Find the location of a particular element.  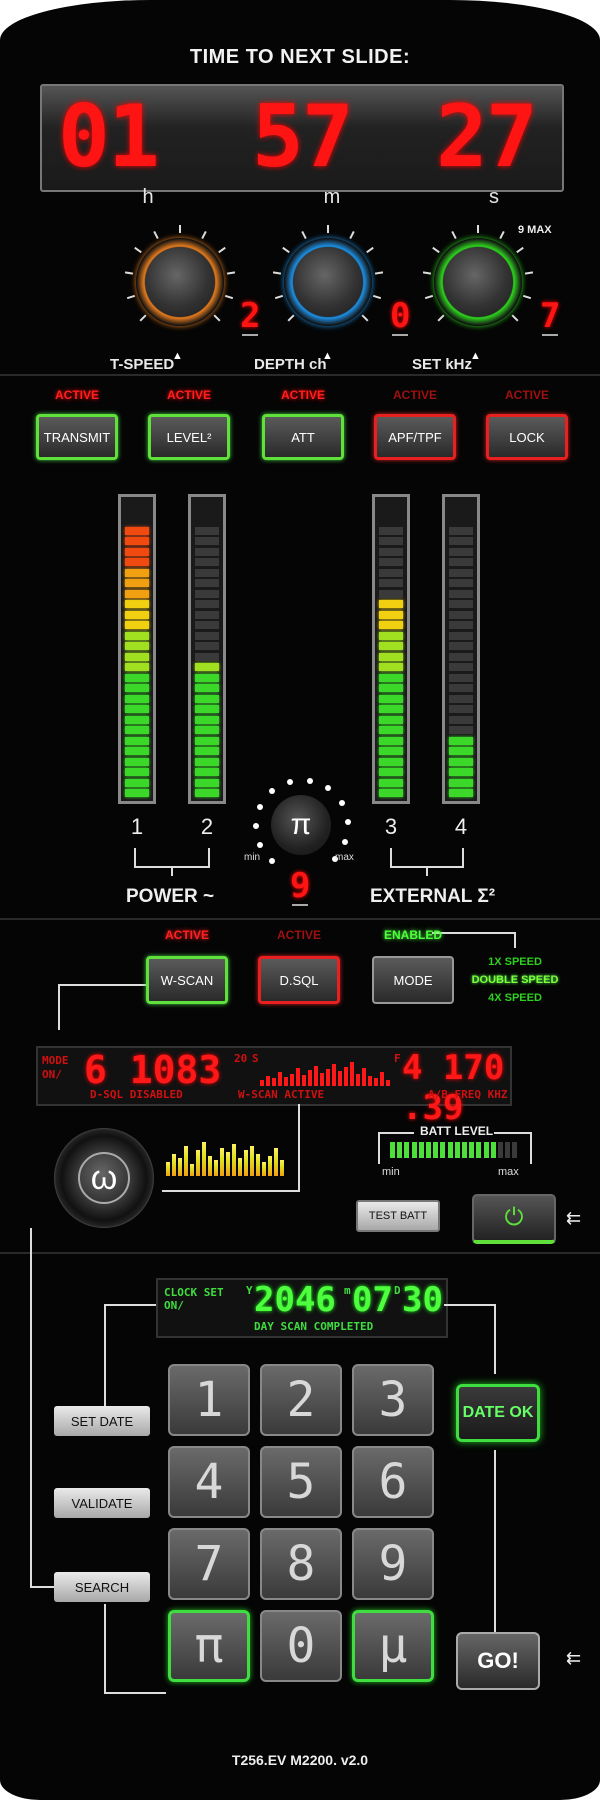

keypad-key-4: 4 is located at coordinates (209, 1482).